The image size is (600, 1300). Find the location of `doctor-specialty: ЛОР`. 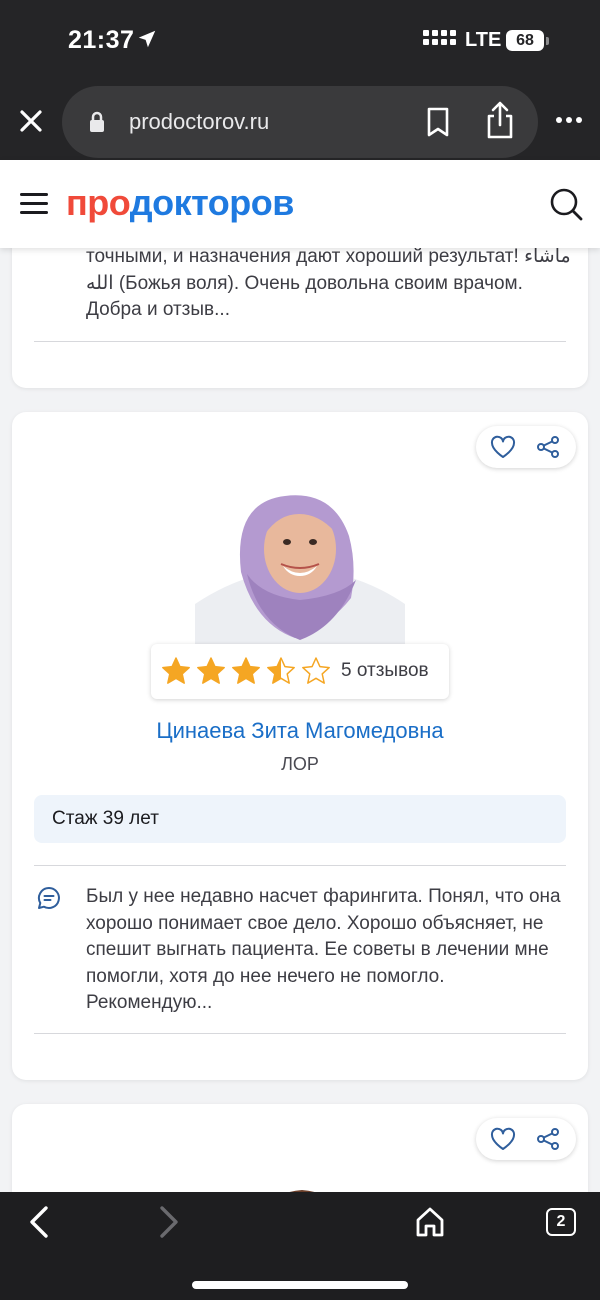

doctor-specialty: ЛОР is located at coordinates (300, 764).